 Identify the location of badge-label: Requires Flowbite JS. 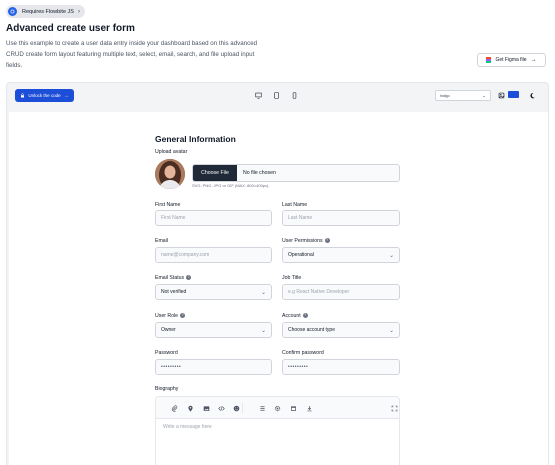
(48, 11).